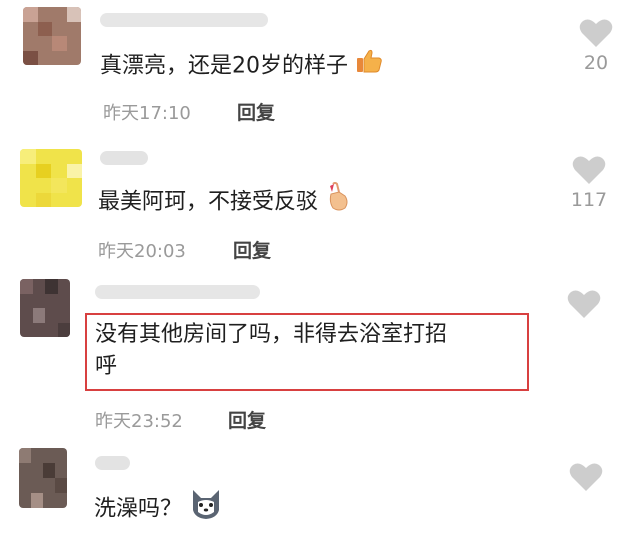 The height and width of the screenshot is (538, 641). Describe the element at coordinates (106, 366) in the screenshot. I see `comment-body-line2: 呼` at that location.